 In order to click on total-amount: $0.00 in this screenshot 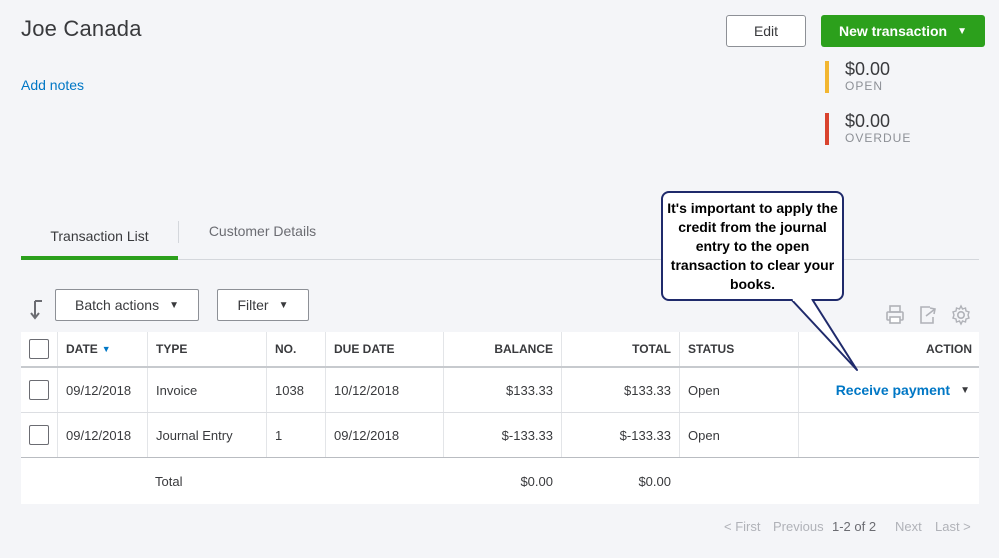, I will do `click(654, 481)`.